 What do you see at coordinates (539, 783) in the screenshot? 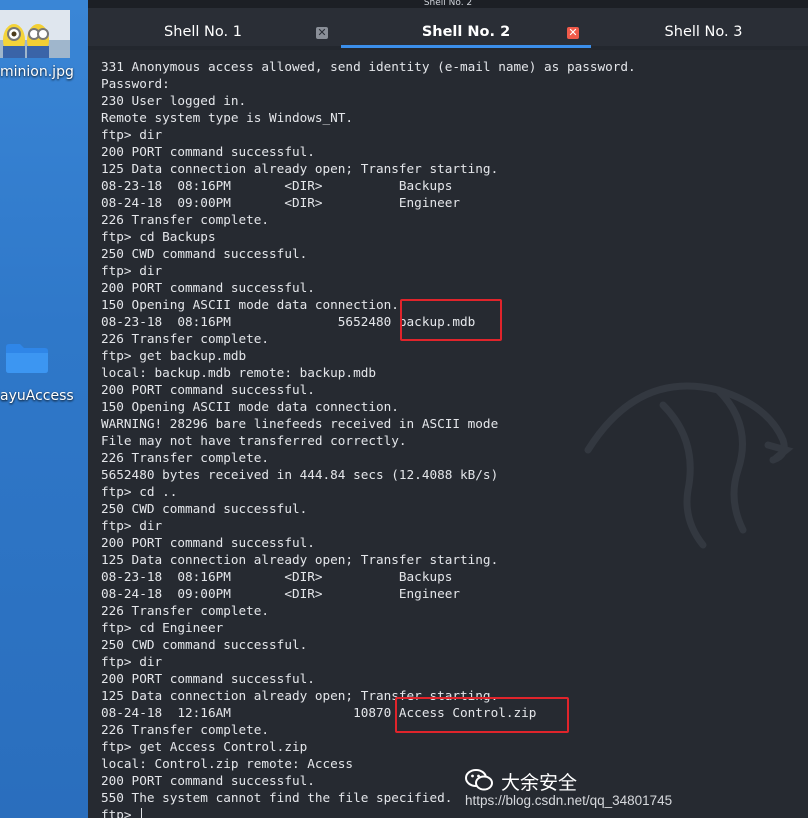
I see `watermark-name: 大余安全` at bounding box center [539, 783].